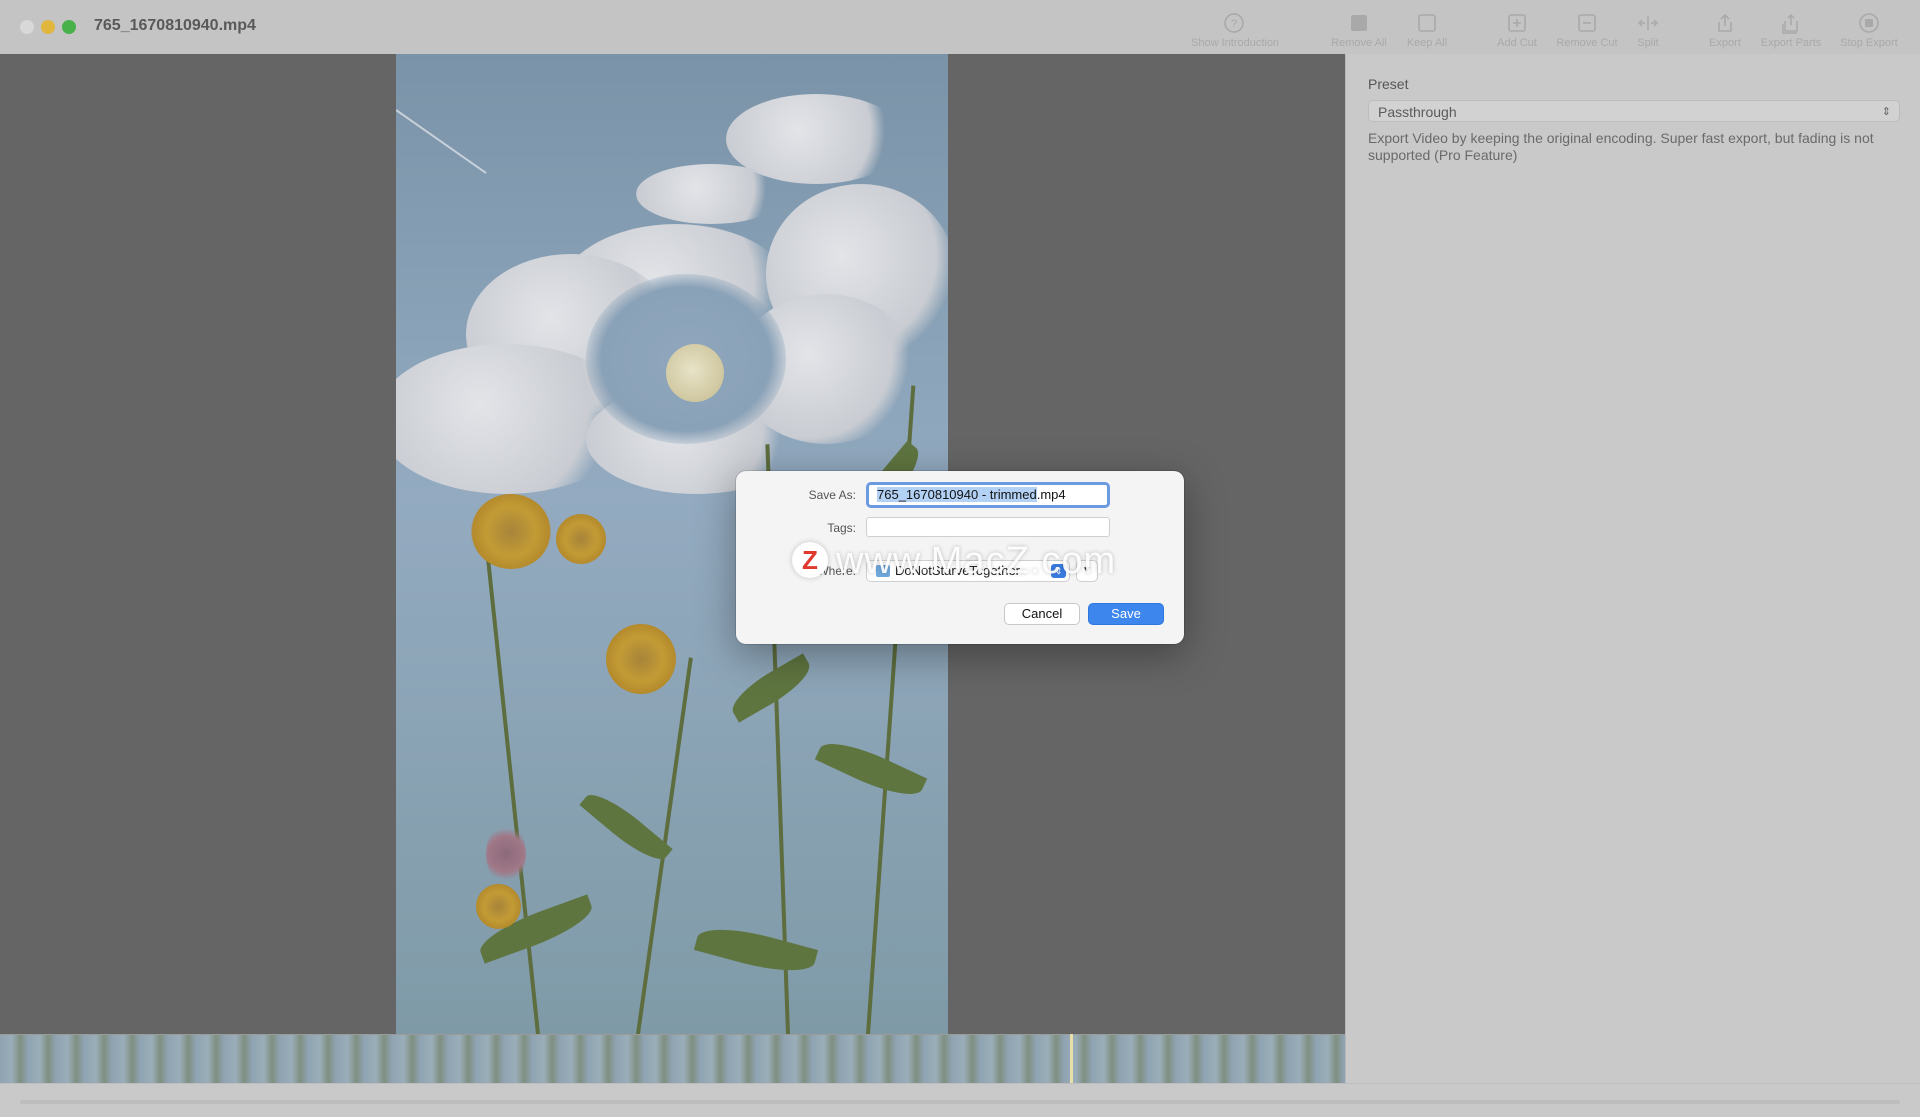 This screenshot has height=1117, width=1920. I want to click on save-as-input: 765_1670810940 - trimmed.mp4, so click(988, 495).